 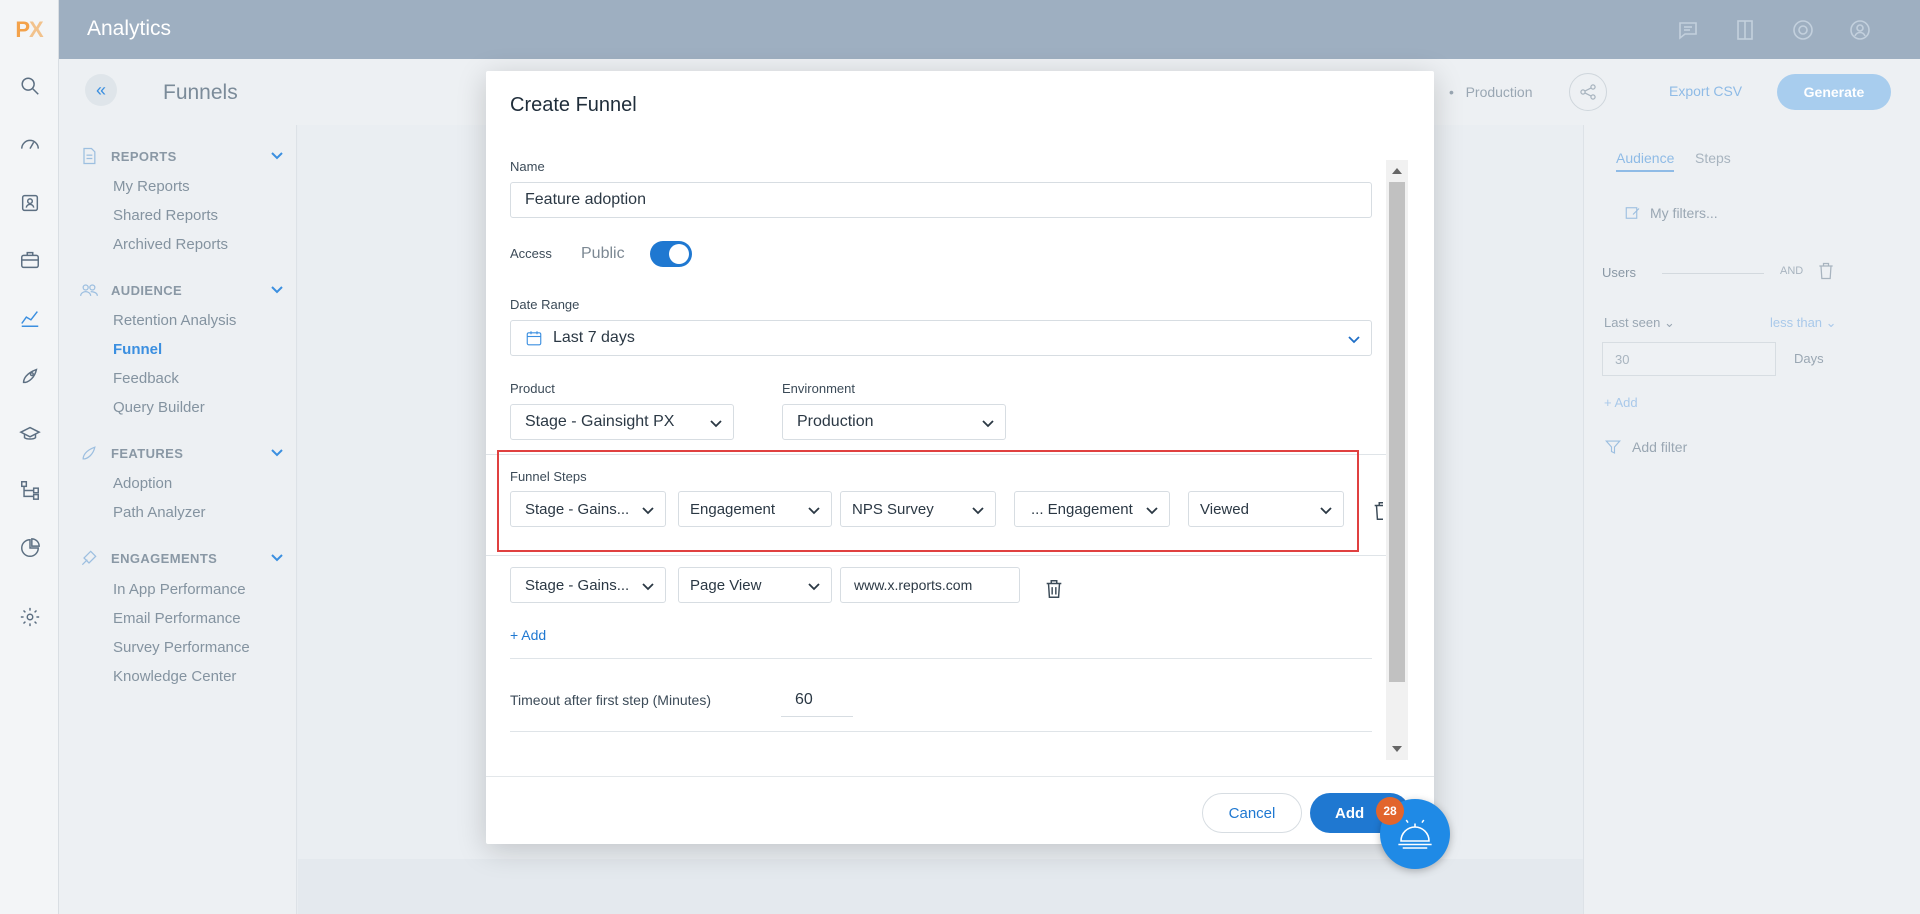 What do you see at coordinates (1645, 447) in the screenshot?
I see `add-filter-button: Add filter` at bounding box center [1645, 447].